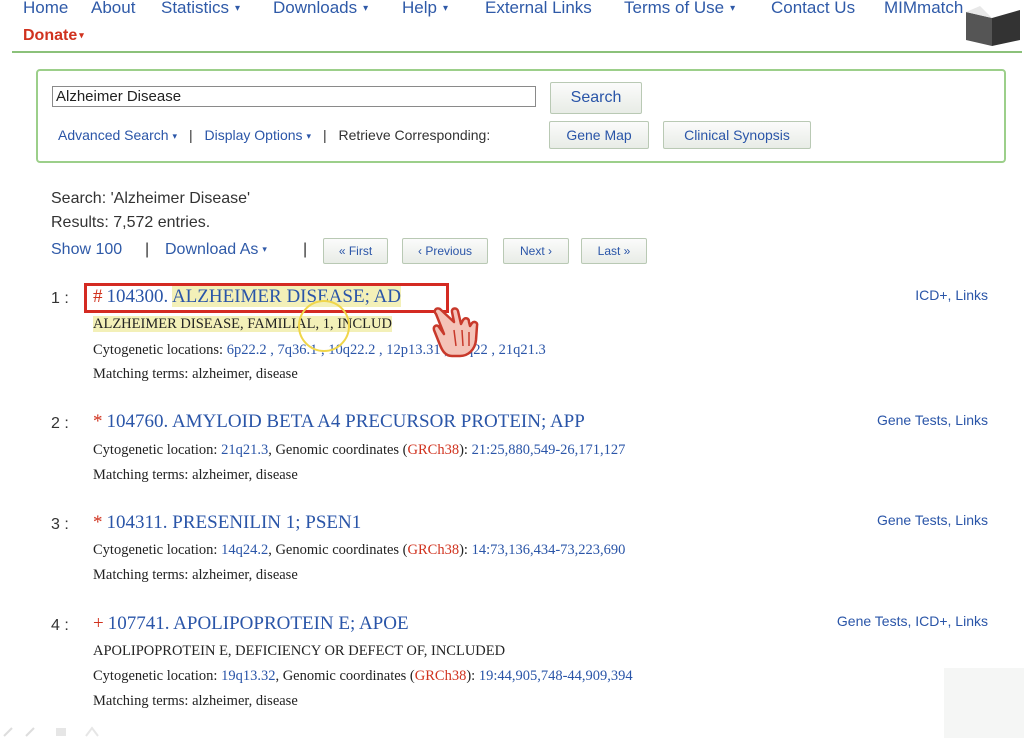 The height and width of the screenshot is (738, 1024). I want to click on coordinates-link: 19:44,905,748-44,909,394, so click(556, 676).